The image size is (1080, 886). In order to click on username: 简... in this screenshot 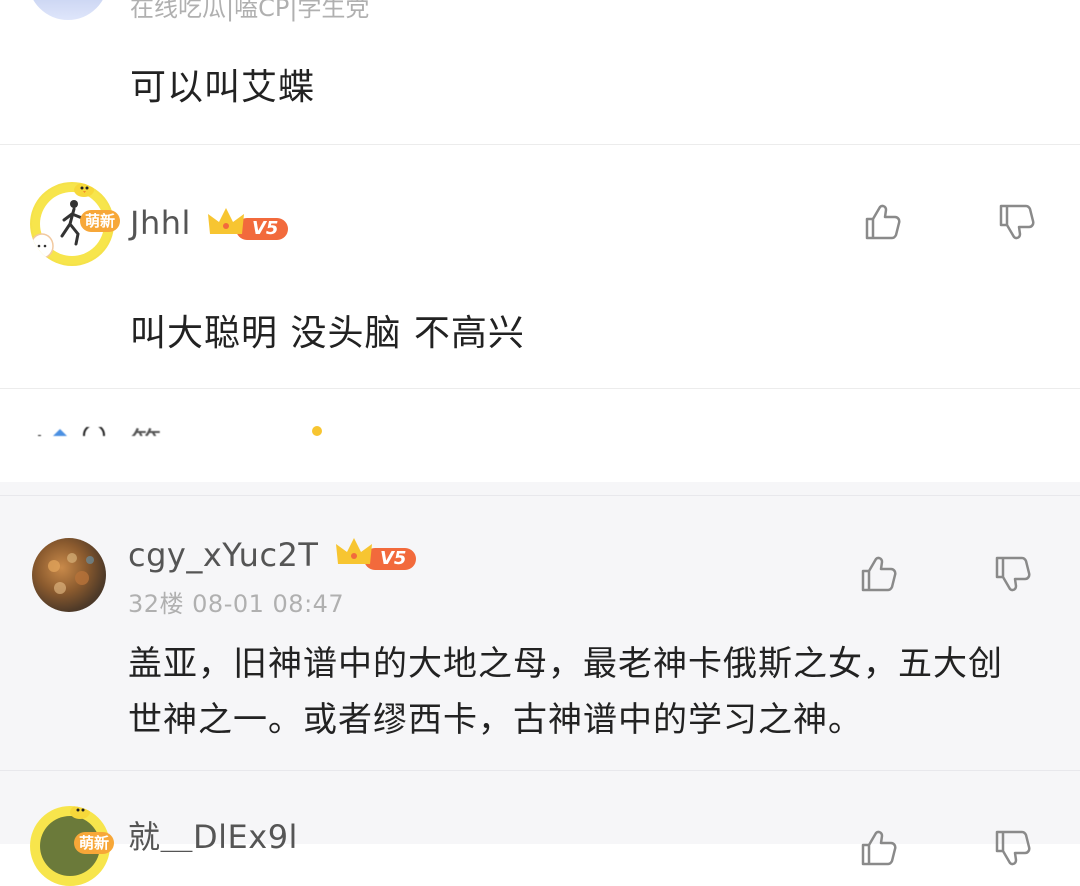, I will do `click(170, 432)`.